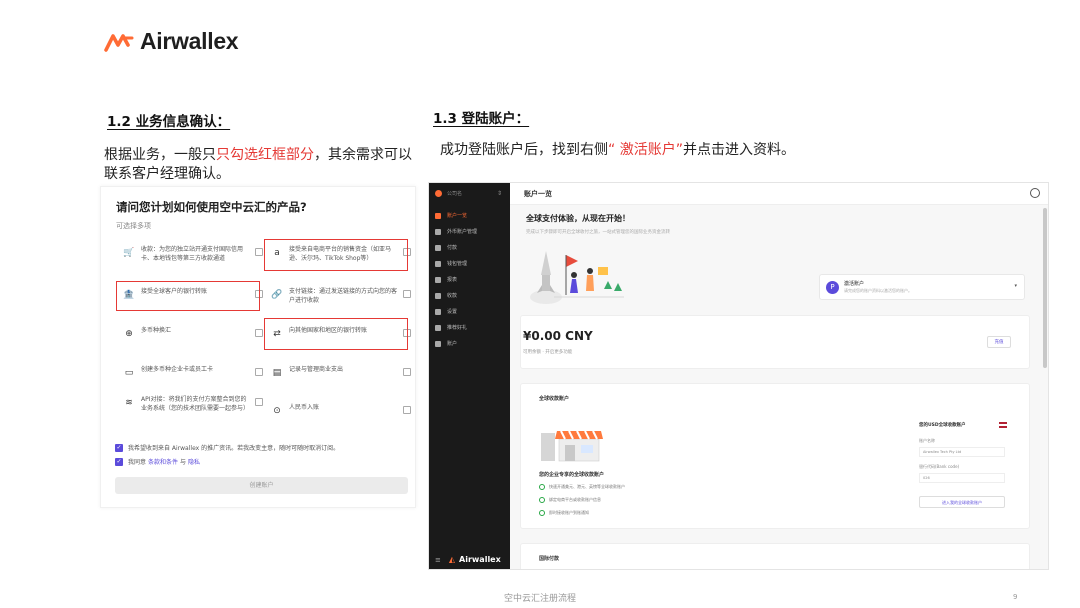 This screenshot has width=1080, height=608. Describe the element at coordinates (265, 155) in the screenshot. I see `text-highlight: 只勾选红框部分` at that location.